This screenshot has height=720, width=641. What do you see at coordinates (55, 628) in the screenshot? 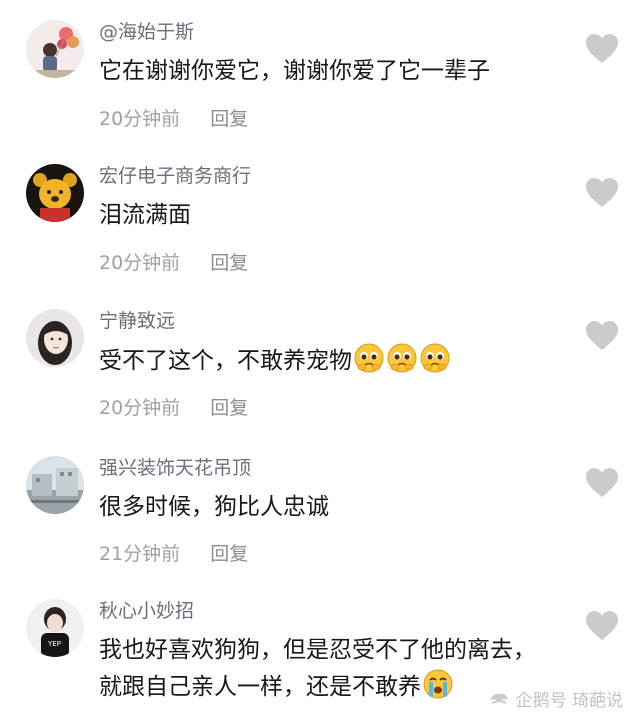
I see `user-avatar: YEP` at bounding box center [55, 628].